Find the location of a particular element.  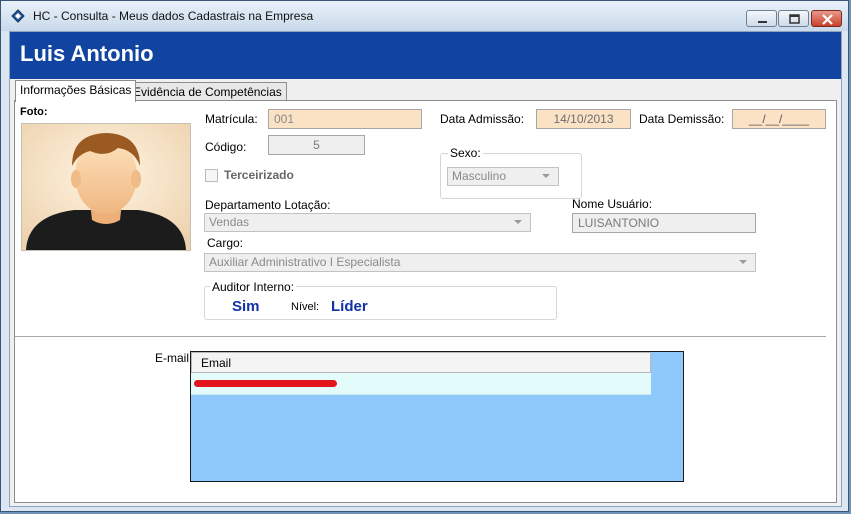

avatar-icon is located at coordinates (106, 187).